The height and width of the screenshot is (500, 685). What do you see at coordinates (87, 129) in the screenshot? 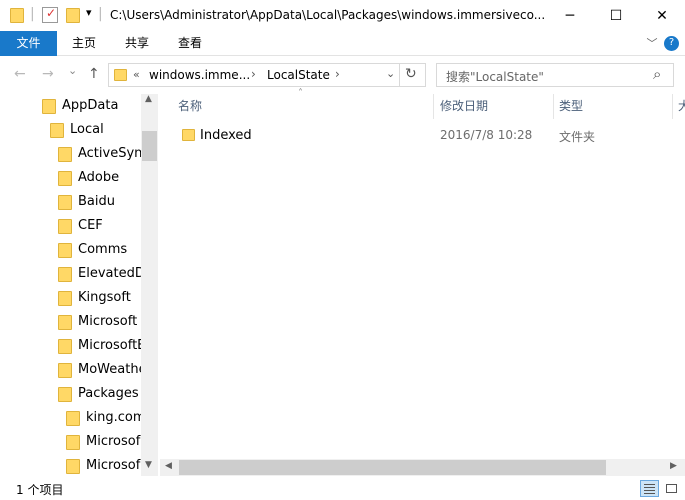
I see `tree-item-label: Local` at bounding box center [87, 129].